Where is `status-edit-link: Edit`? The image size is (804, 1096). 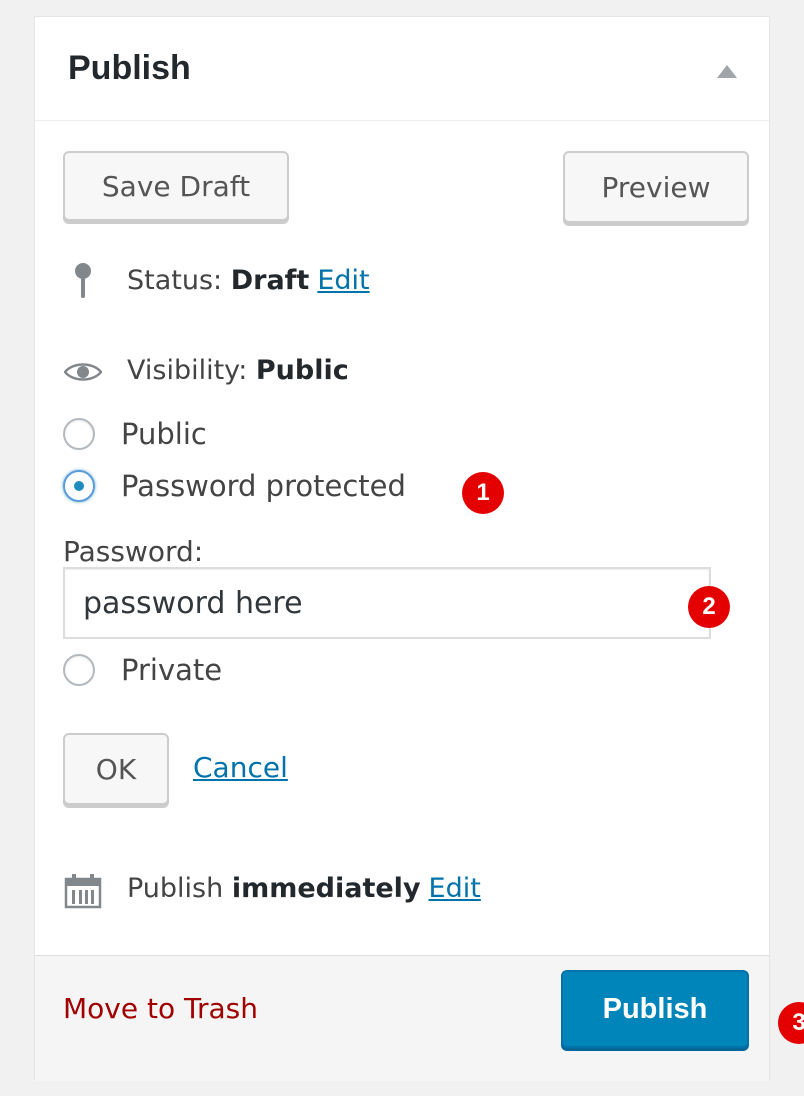
status-edit-link: Edit is located at coordinates (343, 280).